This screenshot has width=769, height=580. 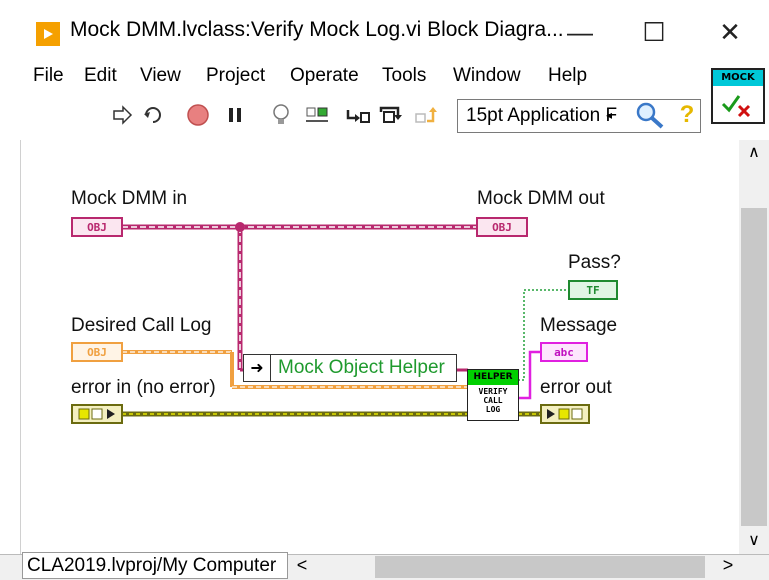 I want to click on mock-dmm-out-label: Mock DMM out, so click(x=541, y=198).